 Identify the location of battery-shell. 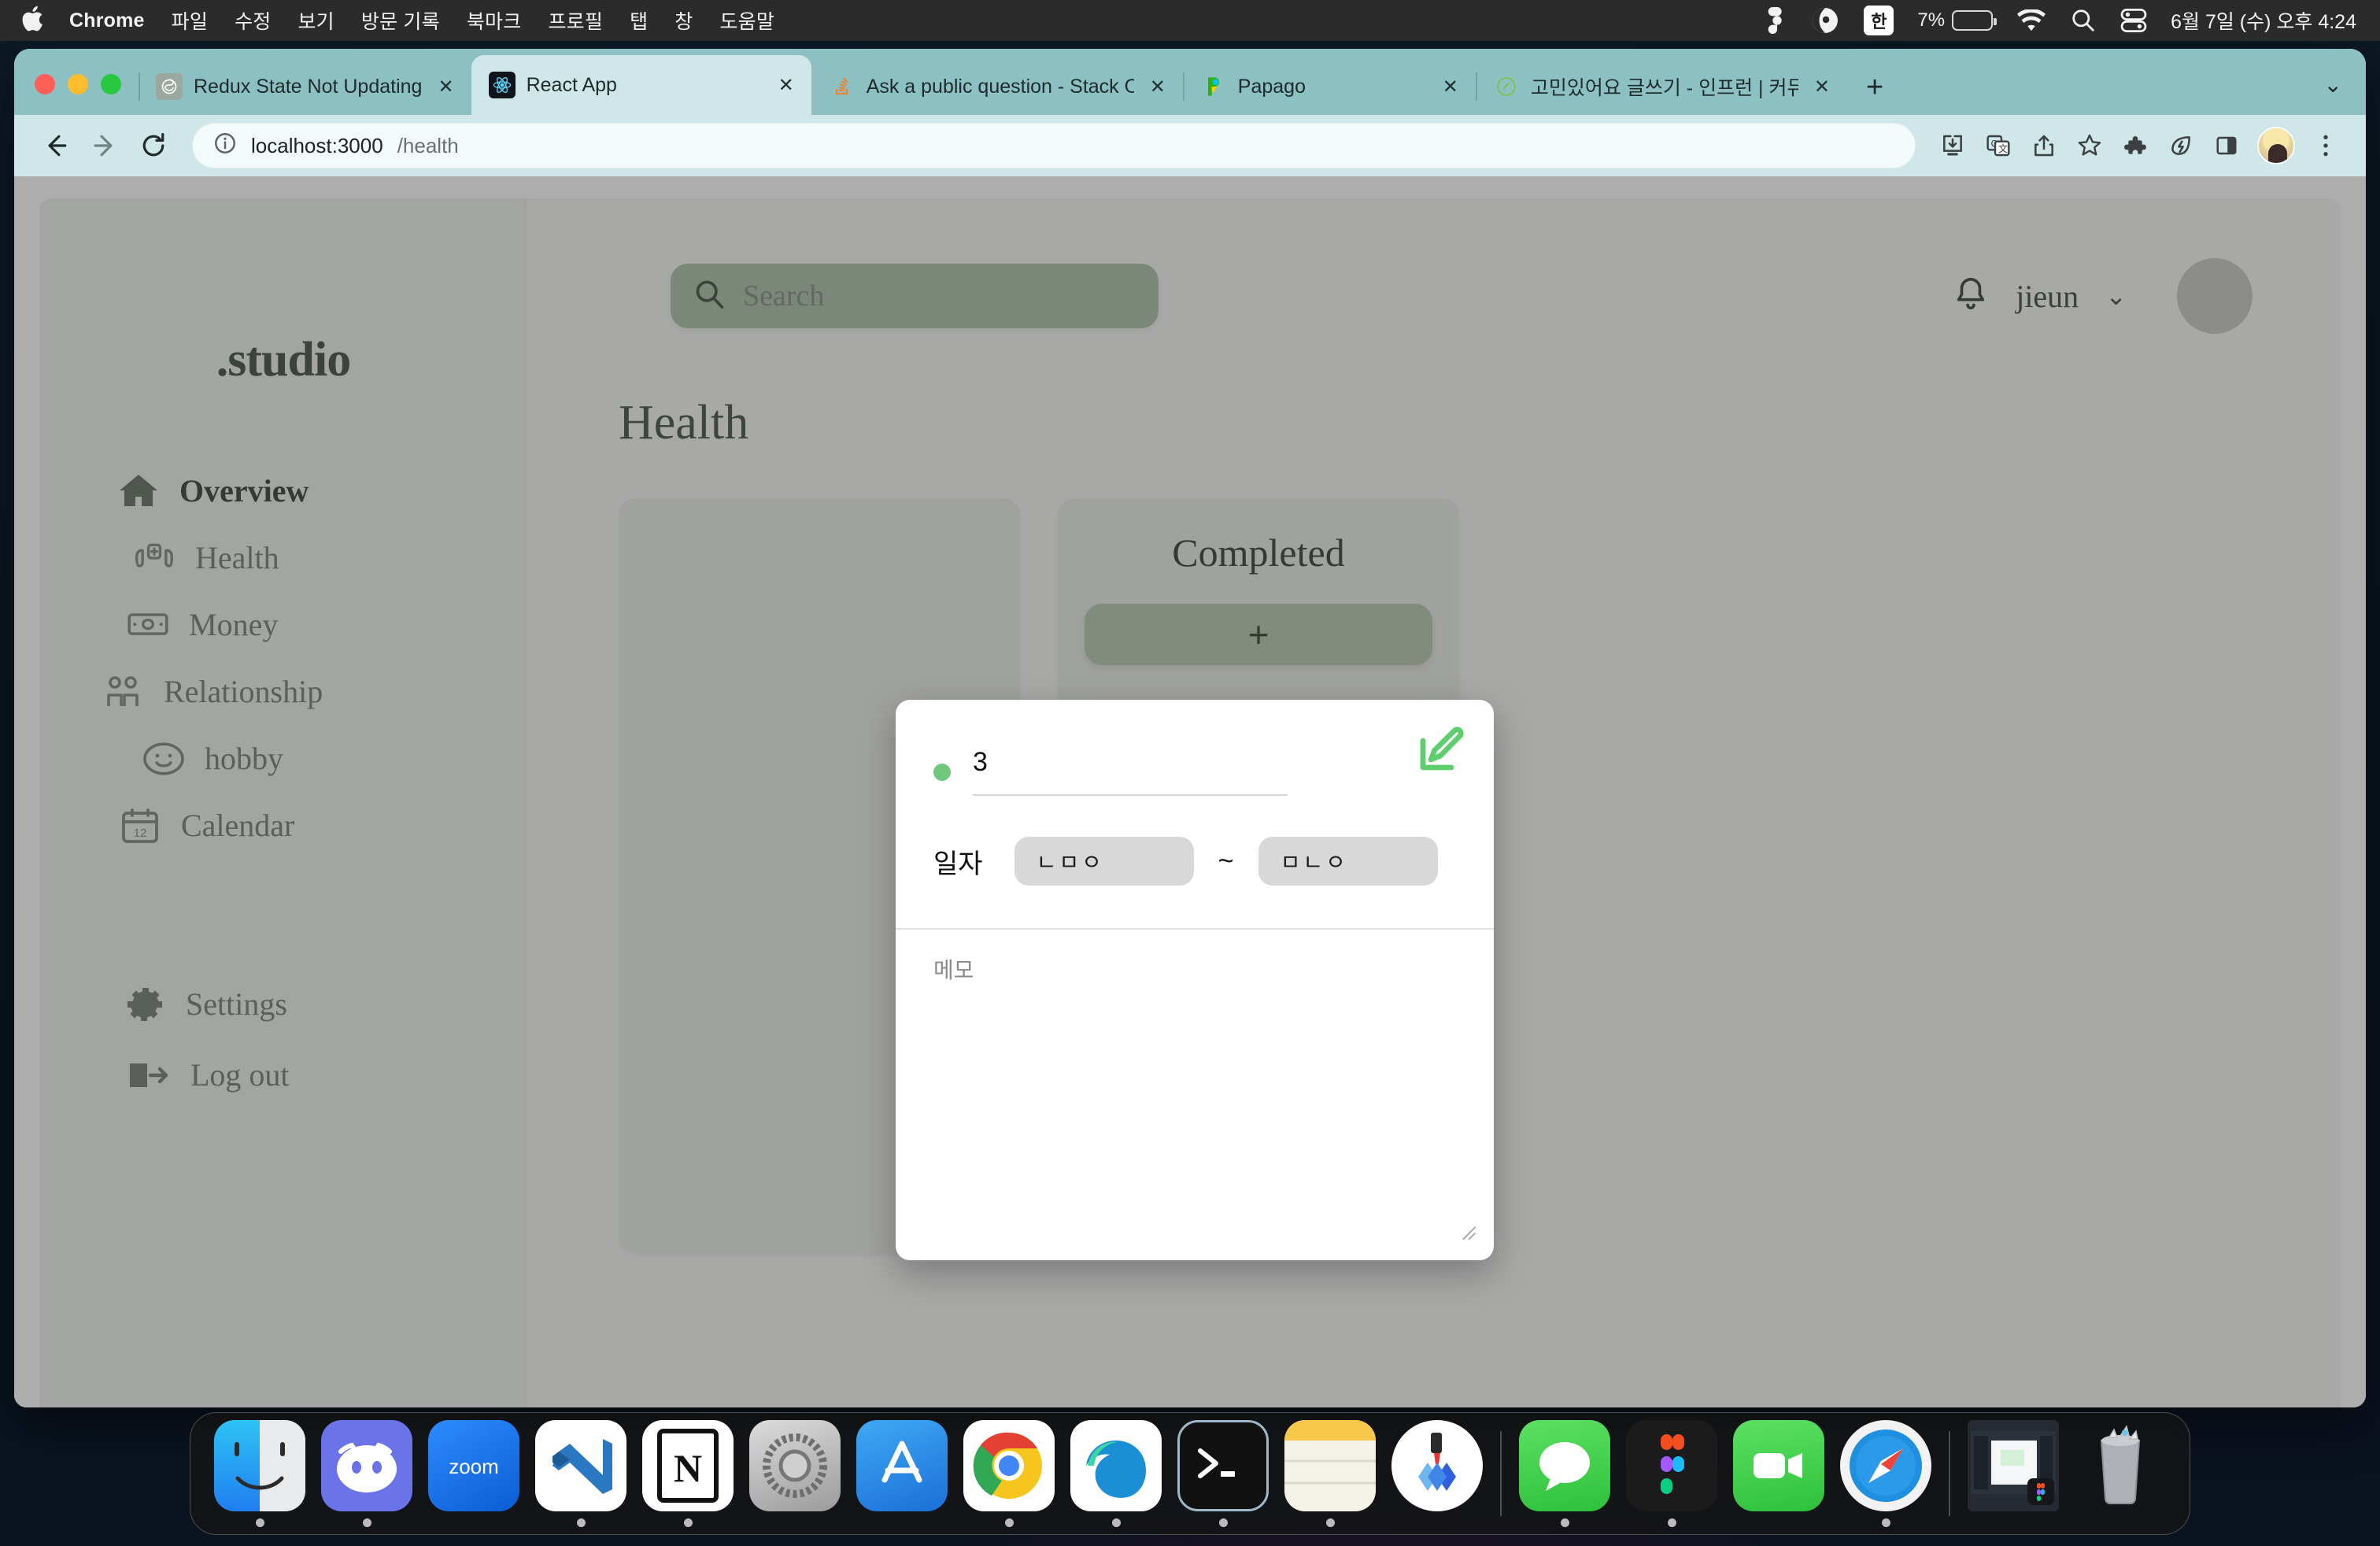
(1975, 20).